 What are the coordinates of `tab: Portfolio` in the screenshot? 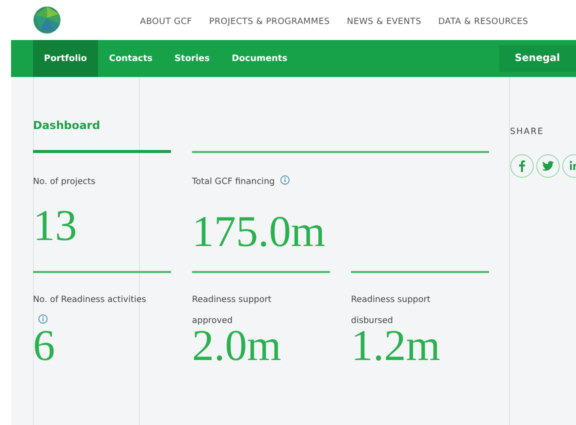 It's located at (65, 58).